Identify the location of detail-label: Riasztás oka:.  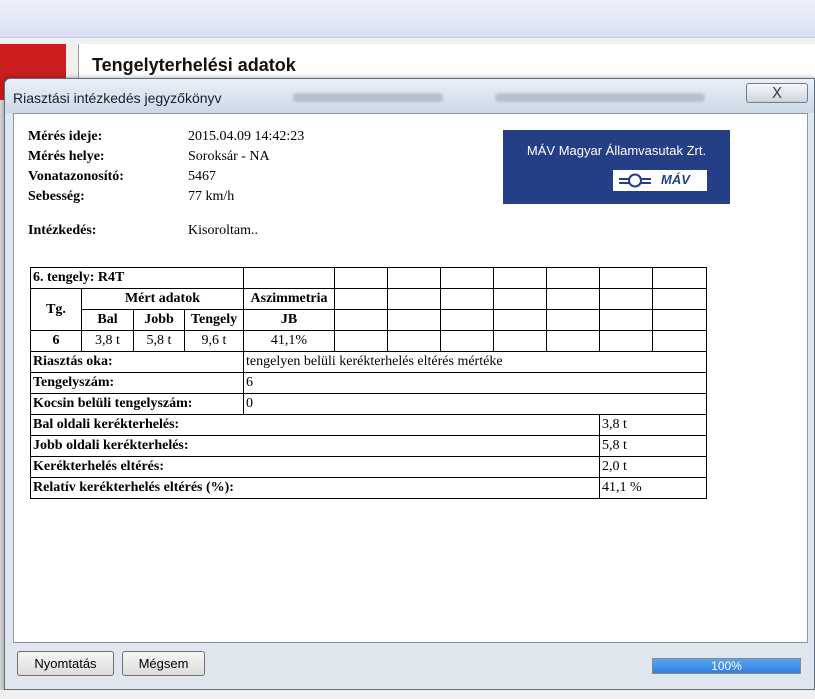
(137, 362).